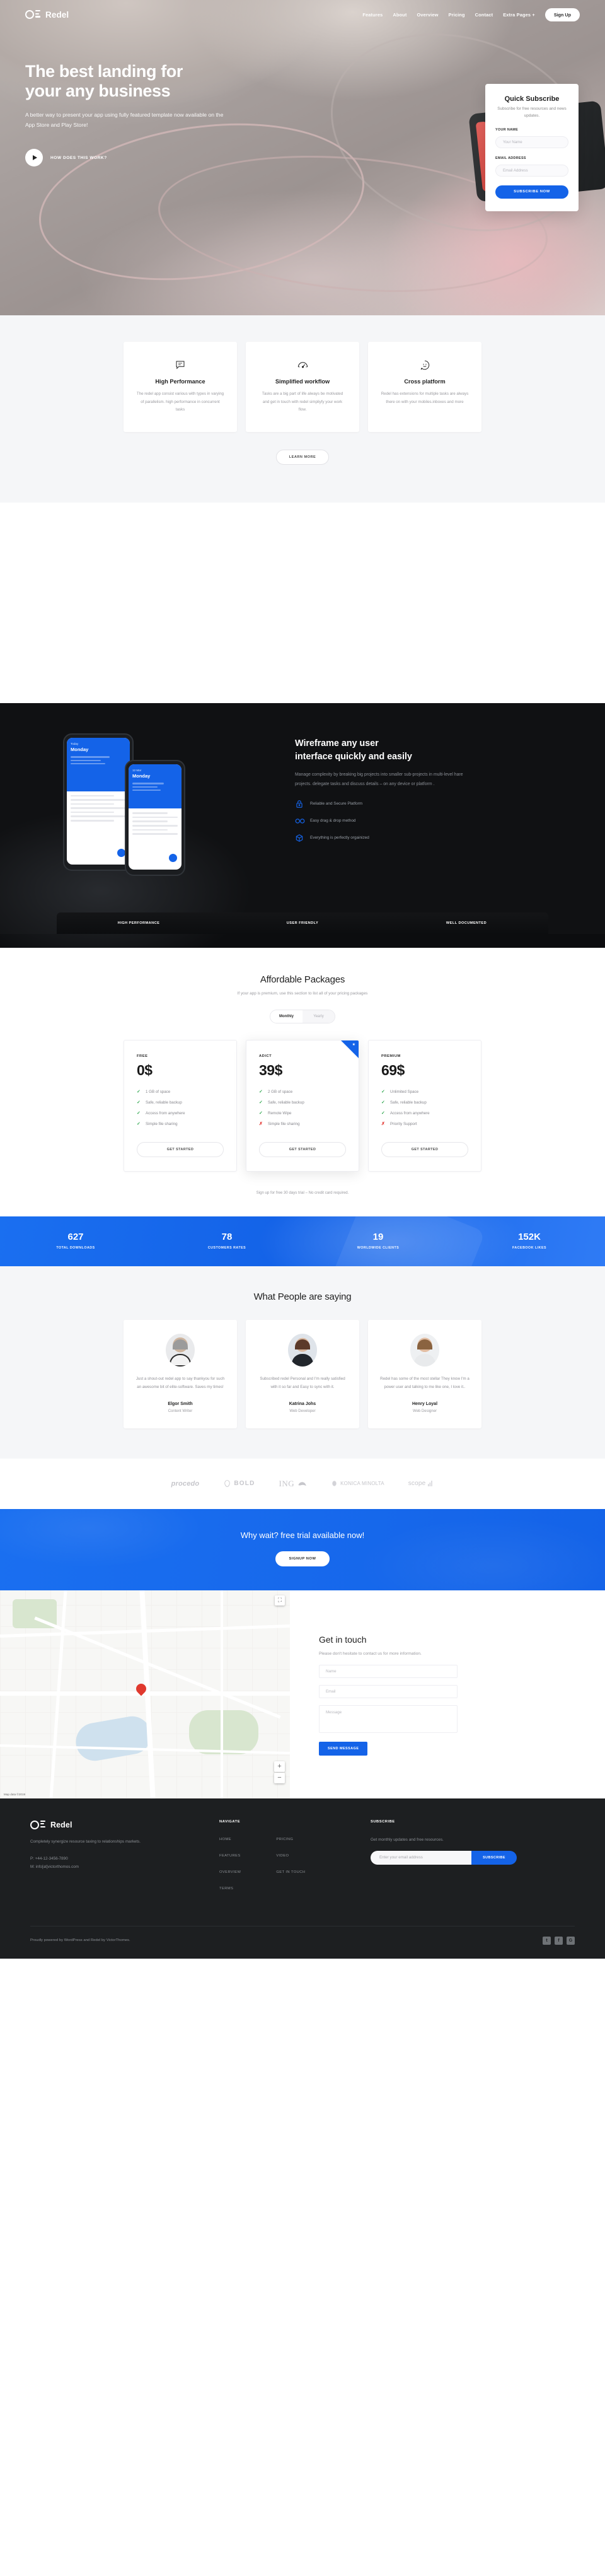 The height and width of the screenshot is (2576, 605). What do you see at coordinates (319, 1017) in the screenshot?
I see `toggle-yearly: Yearly` at bounding box center [319, 1017].